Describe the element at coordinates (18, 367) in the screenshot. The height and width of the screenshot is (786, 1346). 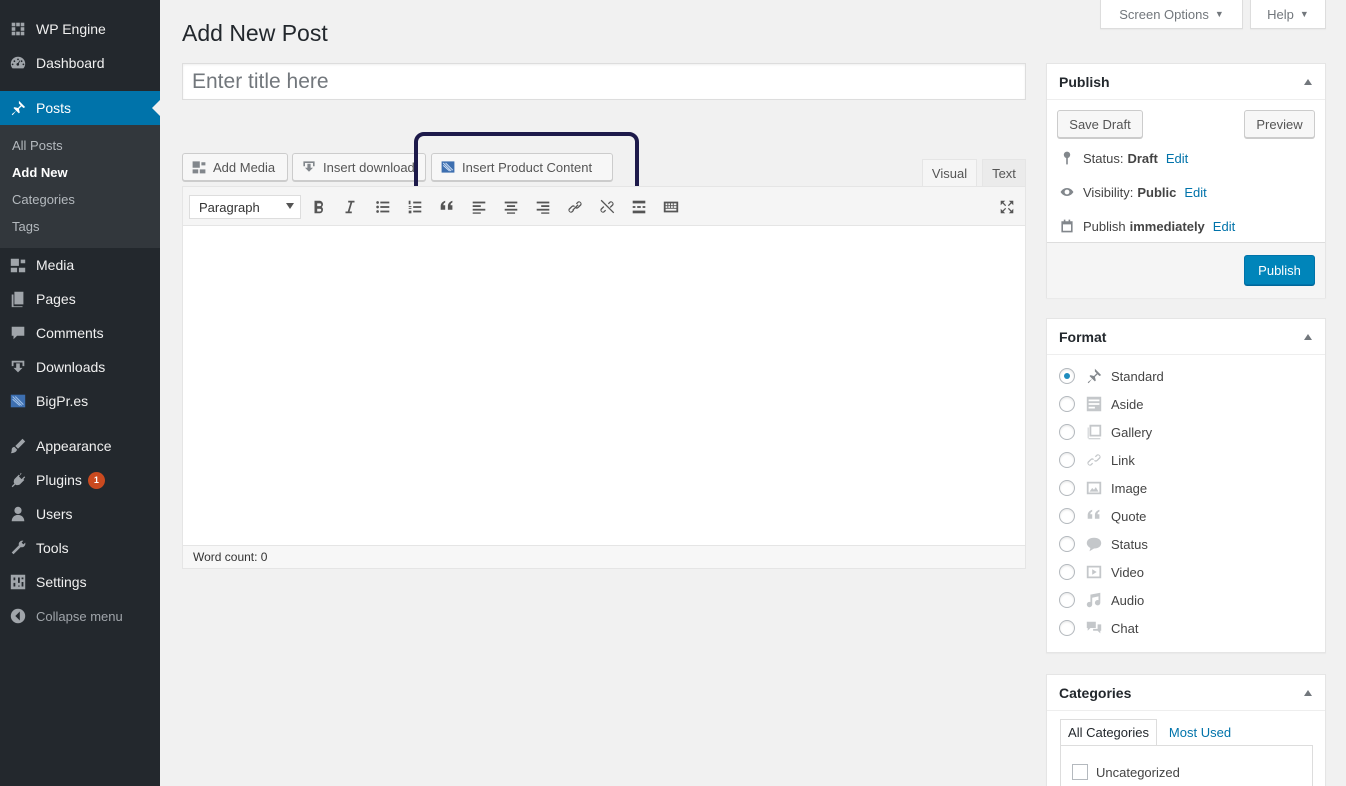
I see `downloads-icon` at that location.